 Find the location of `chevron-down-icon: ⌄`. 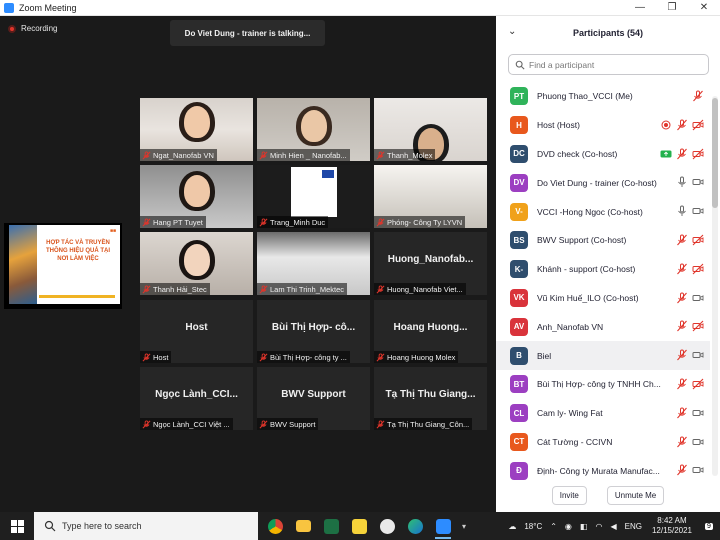

chevron-down-icon: ⌄ is located at coordinates (512, 31).